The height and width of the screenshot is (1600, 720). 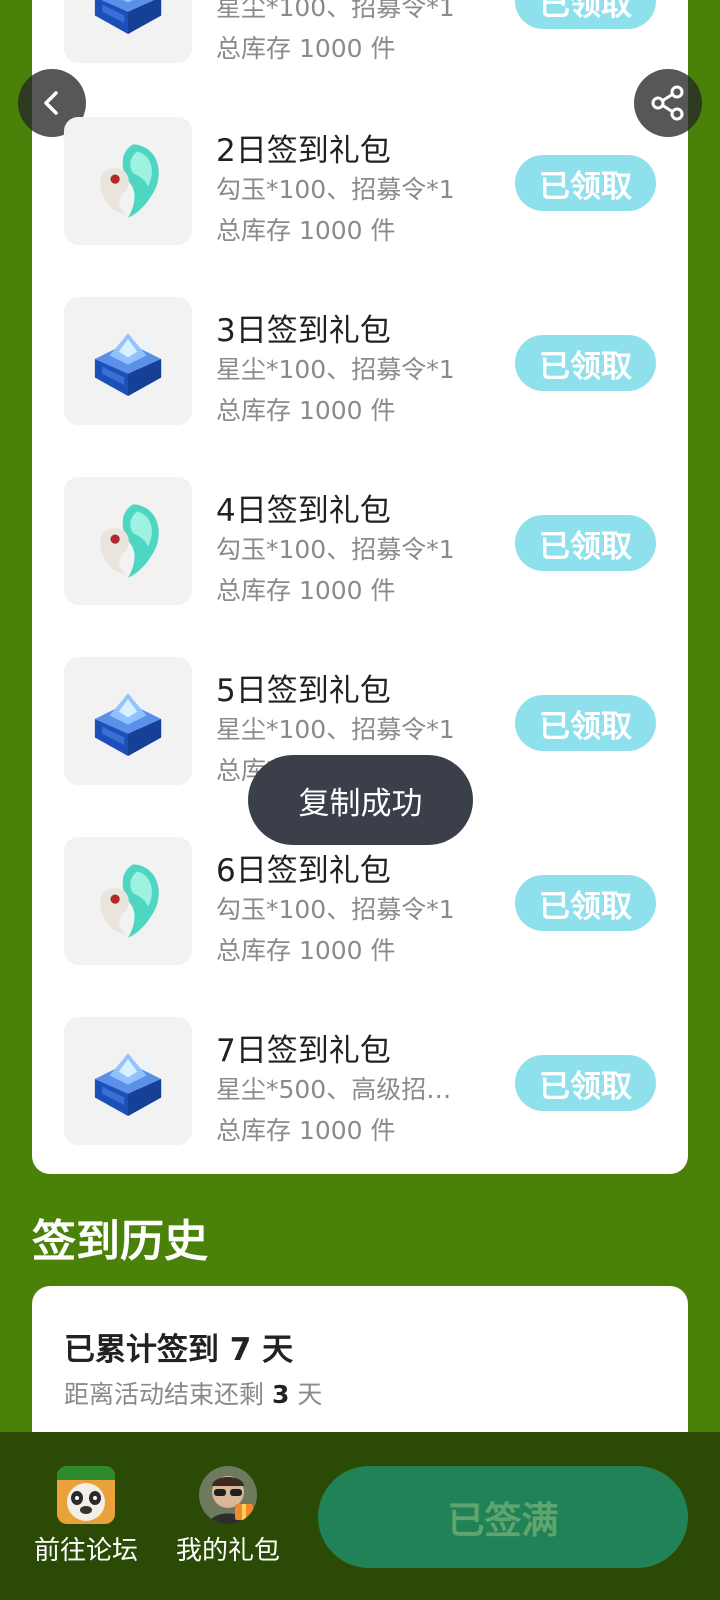 What do you see at coordinates (503, 1517) in the screenshot?
I see `fully-signed-button: 已签满` at bounding box center [503, 1517].